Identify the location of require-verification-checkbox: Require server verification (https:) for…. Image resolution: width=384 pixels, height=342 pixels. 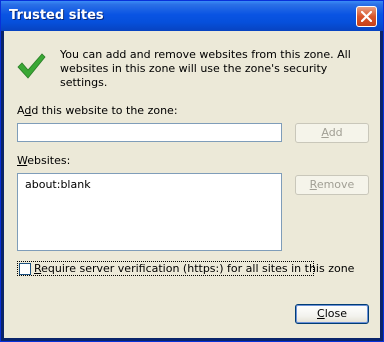
(185, 268).